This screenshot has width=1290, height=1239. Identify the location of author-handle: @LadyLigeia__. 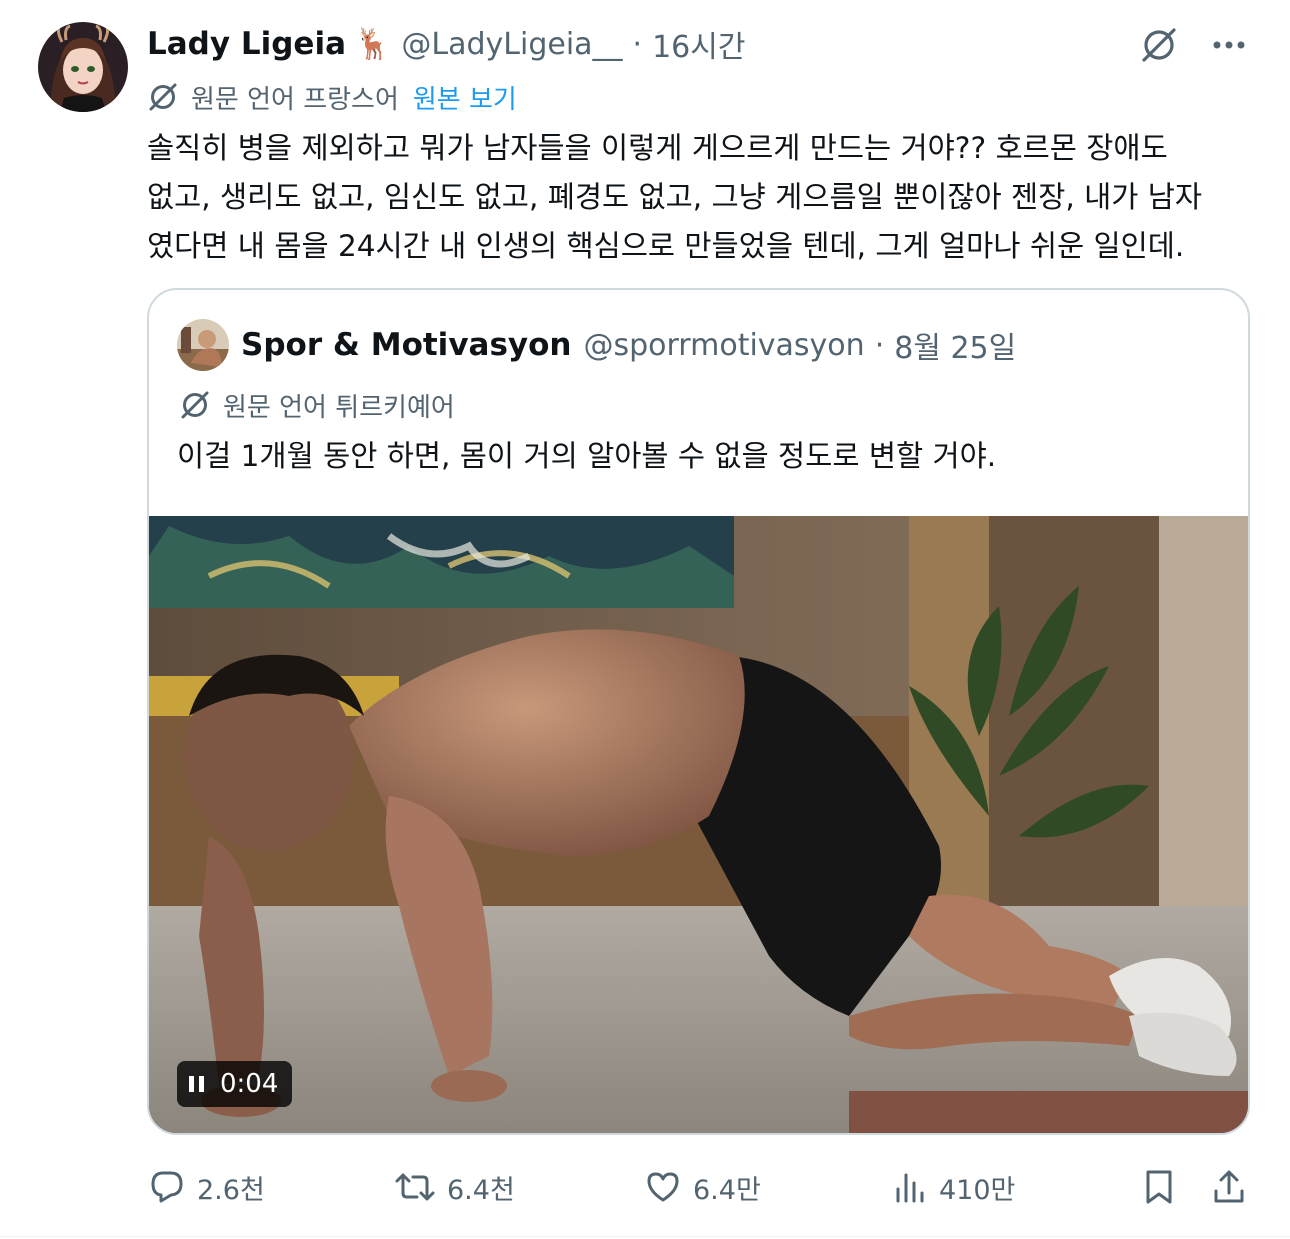
(511, 44).